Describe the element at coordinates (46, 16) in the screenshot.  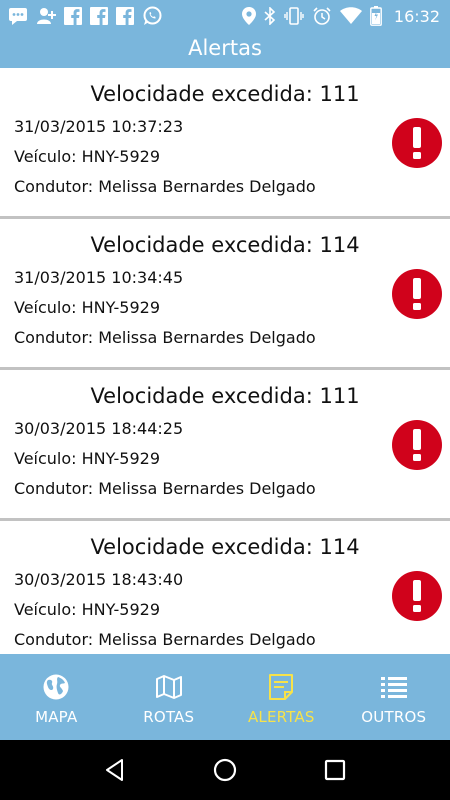
I see `add-contact-icon` at that location.